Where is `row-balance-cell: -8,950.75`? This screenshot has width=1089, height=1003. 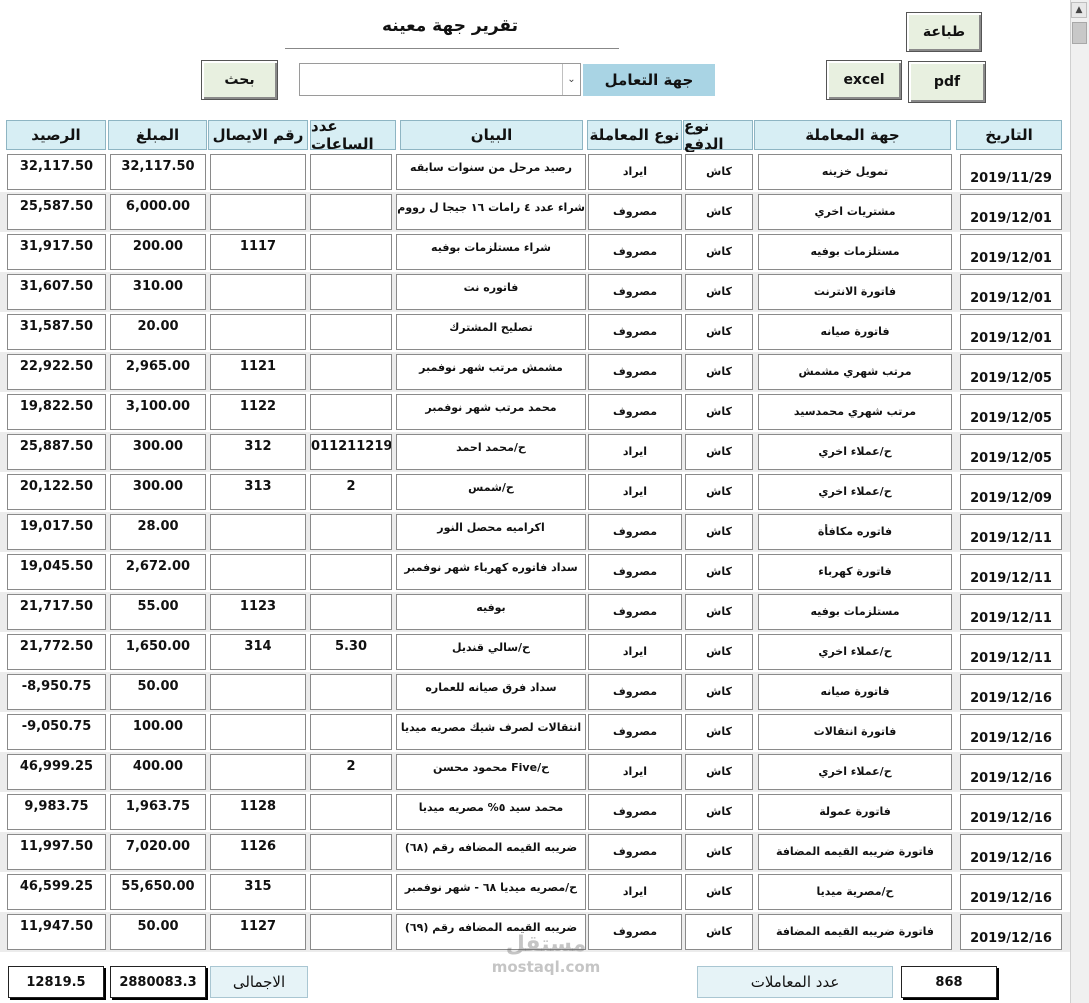 row-balance-cell: -8,950.75 is located at coordinates (56, 692).